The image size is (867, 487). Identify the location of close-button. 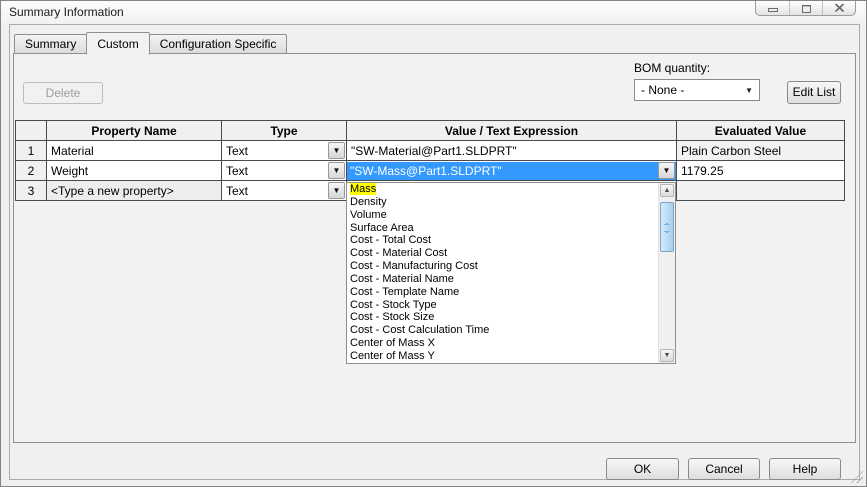
(838, 8).